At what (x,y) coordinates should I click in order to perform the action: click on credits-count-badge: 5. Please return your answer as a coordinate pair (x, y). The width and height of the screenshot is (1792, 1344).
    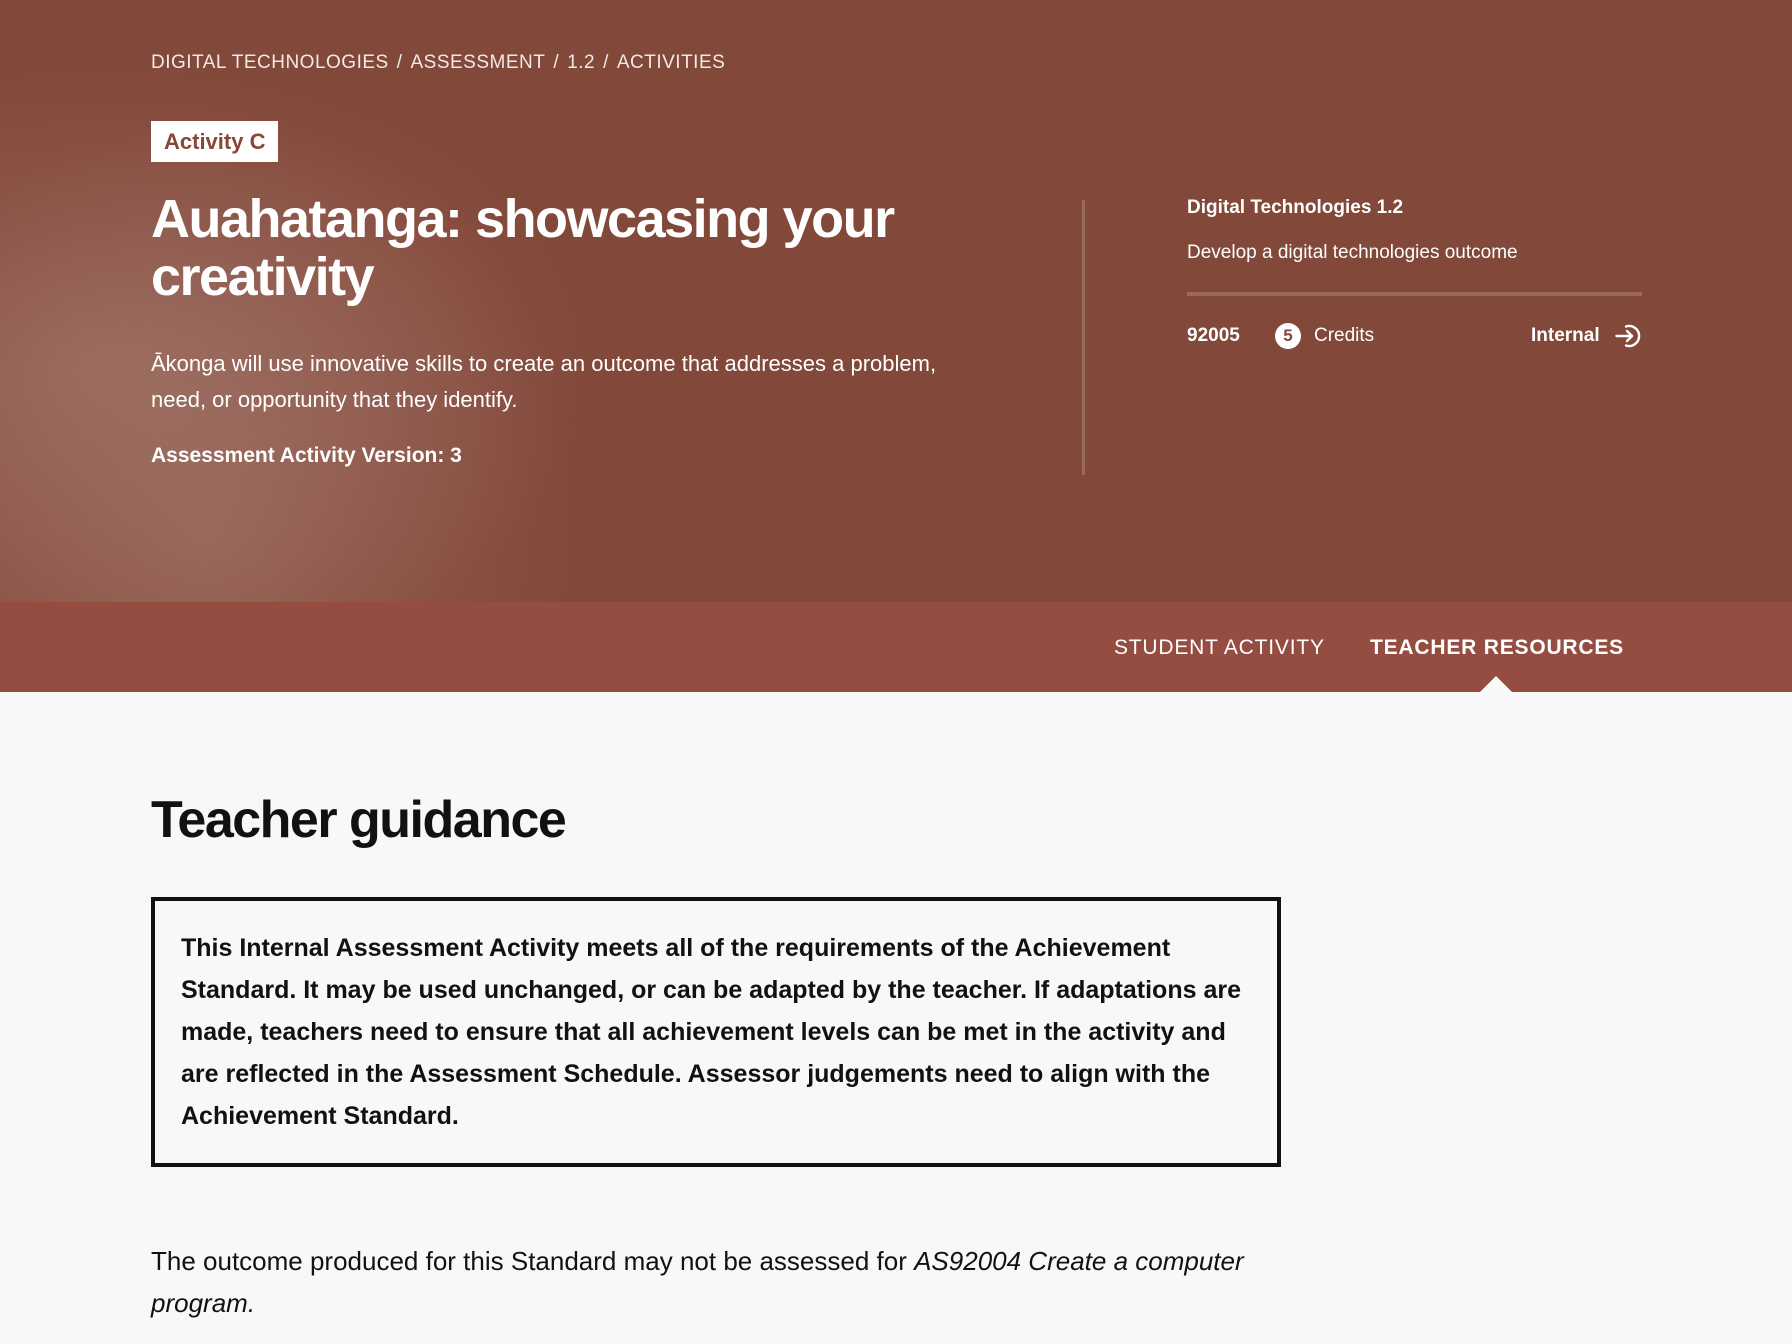
    Looking at the image, I should click on (1288, 336).